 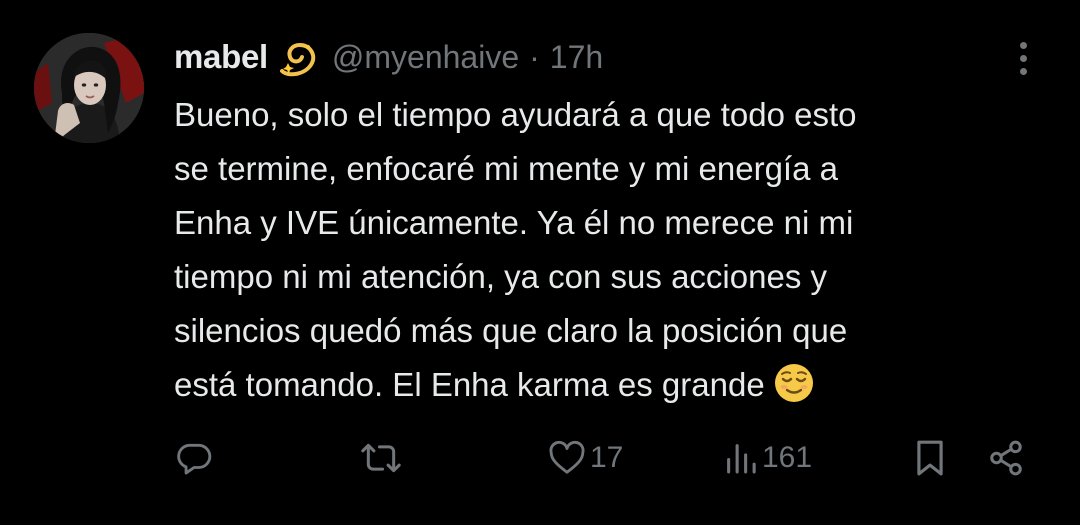 I want to click on bookmark-icon, so click(x=930, y=458).